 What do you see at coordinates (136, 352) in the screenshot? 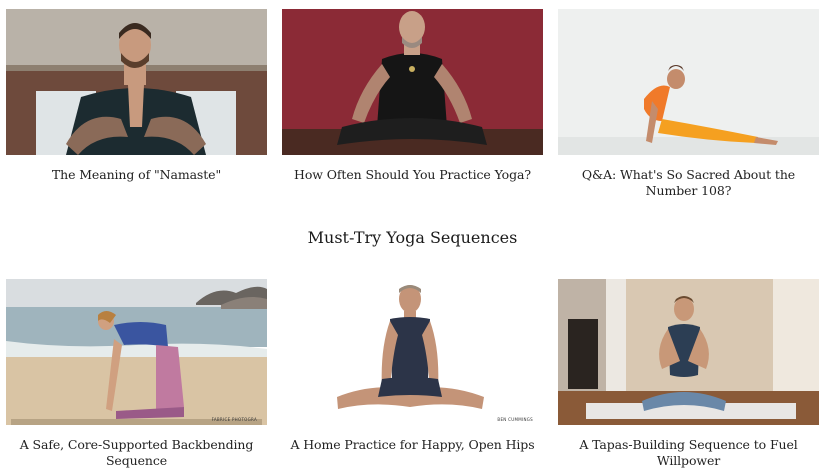
I see `article-image-backbending: FABRICE PHOTOGRA` at bounding box center [136, 352].